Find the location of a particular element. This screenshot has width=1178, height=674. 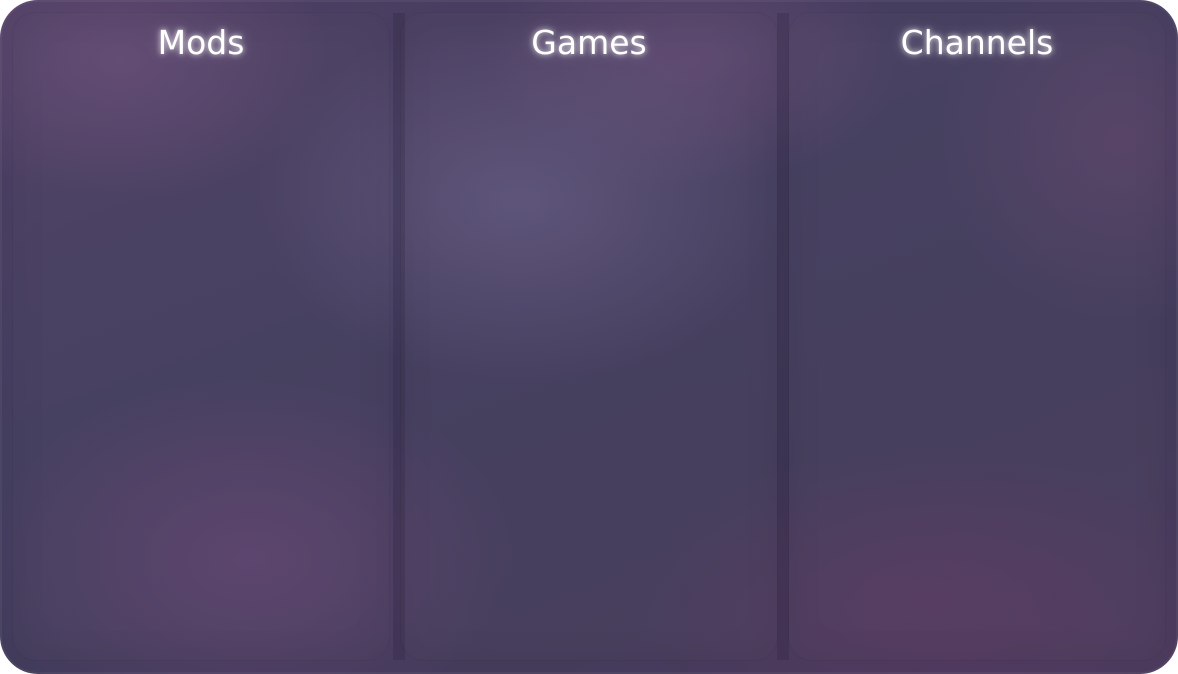

channels-panel-title: Channels is located at coordinates (977, 42).